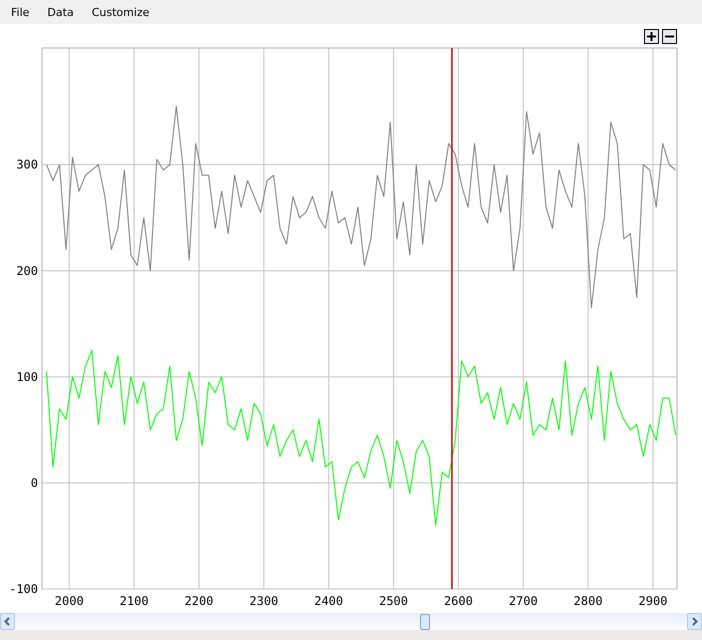  What do you see at coordinates (27, 271) in the screenshot?
I see `axis-label: 200` at bounding box center [27, 271].